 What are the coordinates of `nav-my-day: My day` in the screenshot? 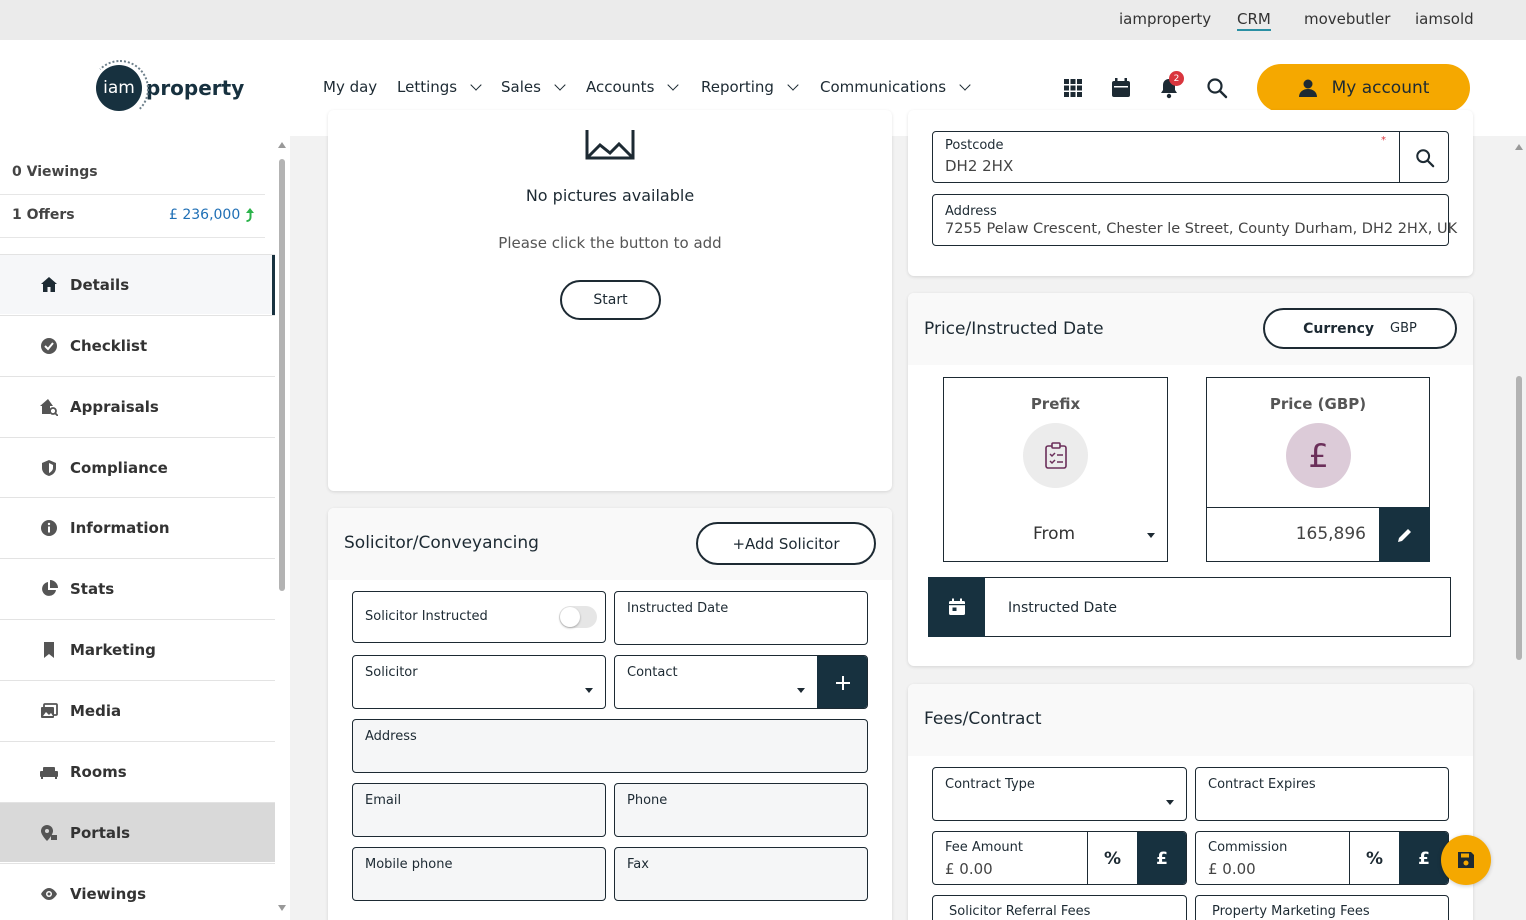 It's located at (350, 87).